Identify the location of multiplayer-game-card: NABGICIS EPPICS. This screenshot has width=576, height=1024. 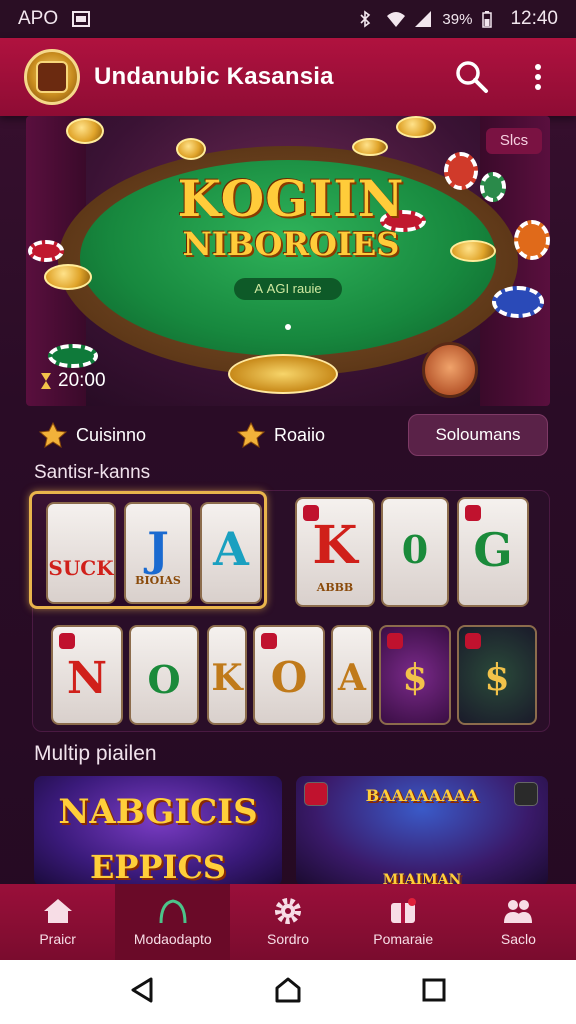
(158, 831).